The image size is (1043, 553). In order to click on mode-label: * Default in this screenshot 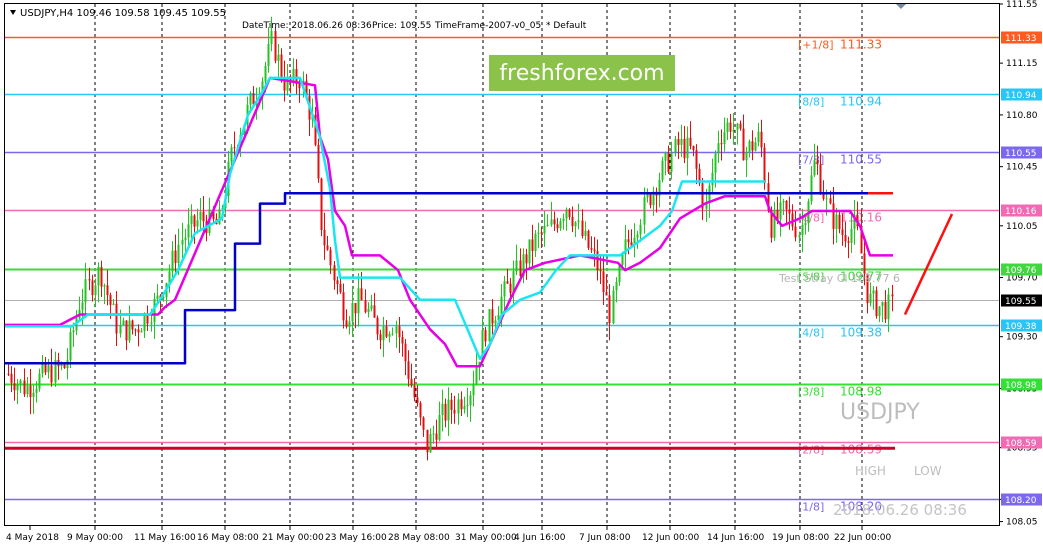, I will do `click(566, 26)`.